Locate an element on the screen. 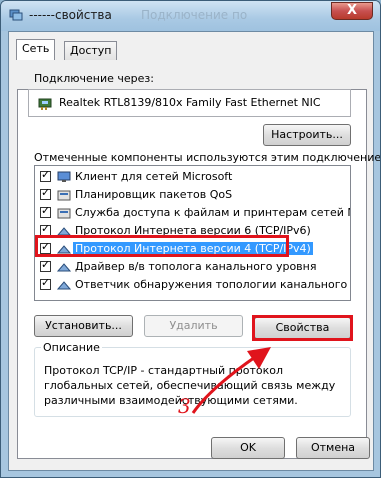 The height and width of the screenshot is (478, 381). window-title: ------свойства is located at coordinates (70, 15).